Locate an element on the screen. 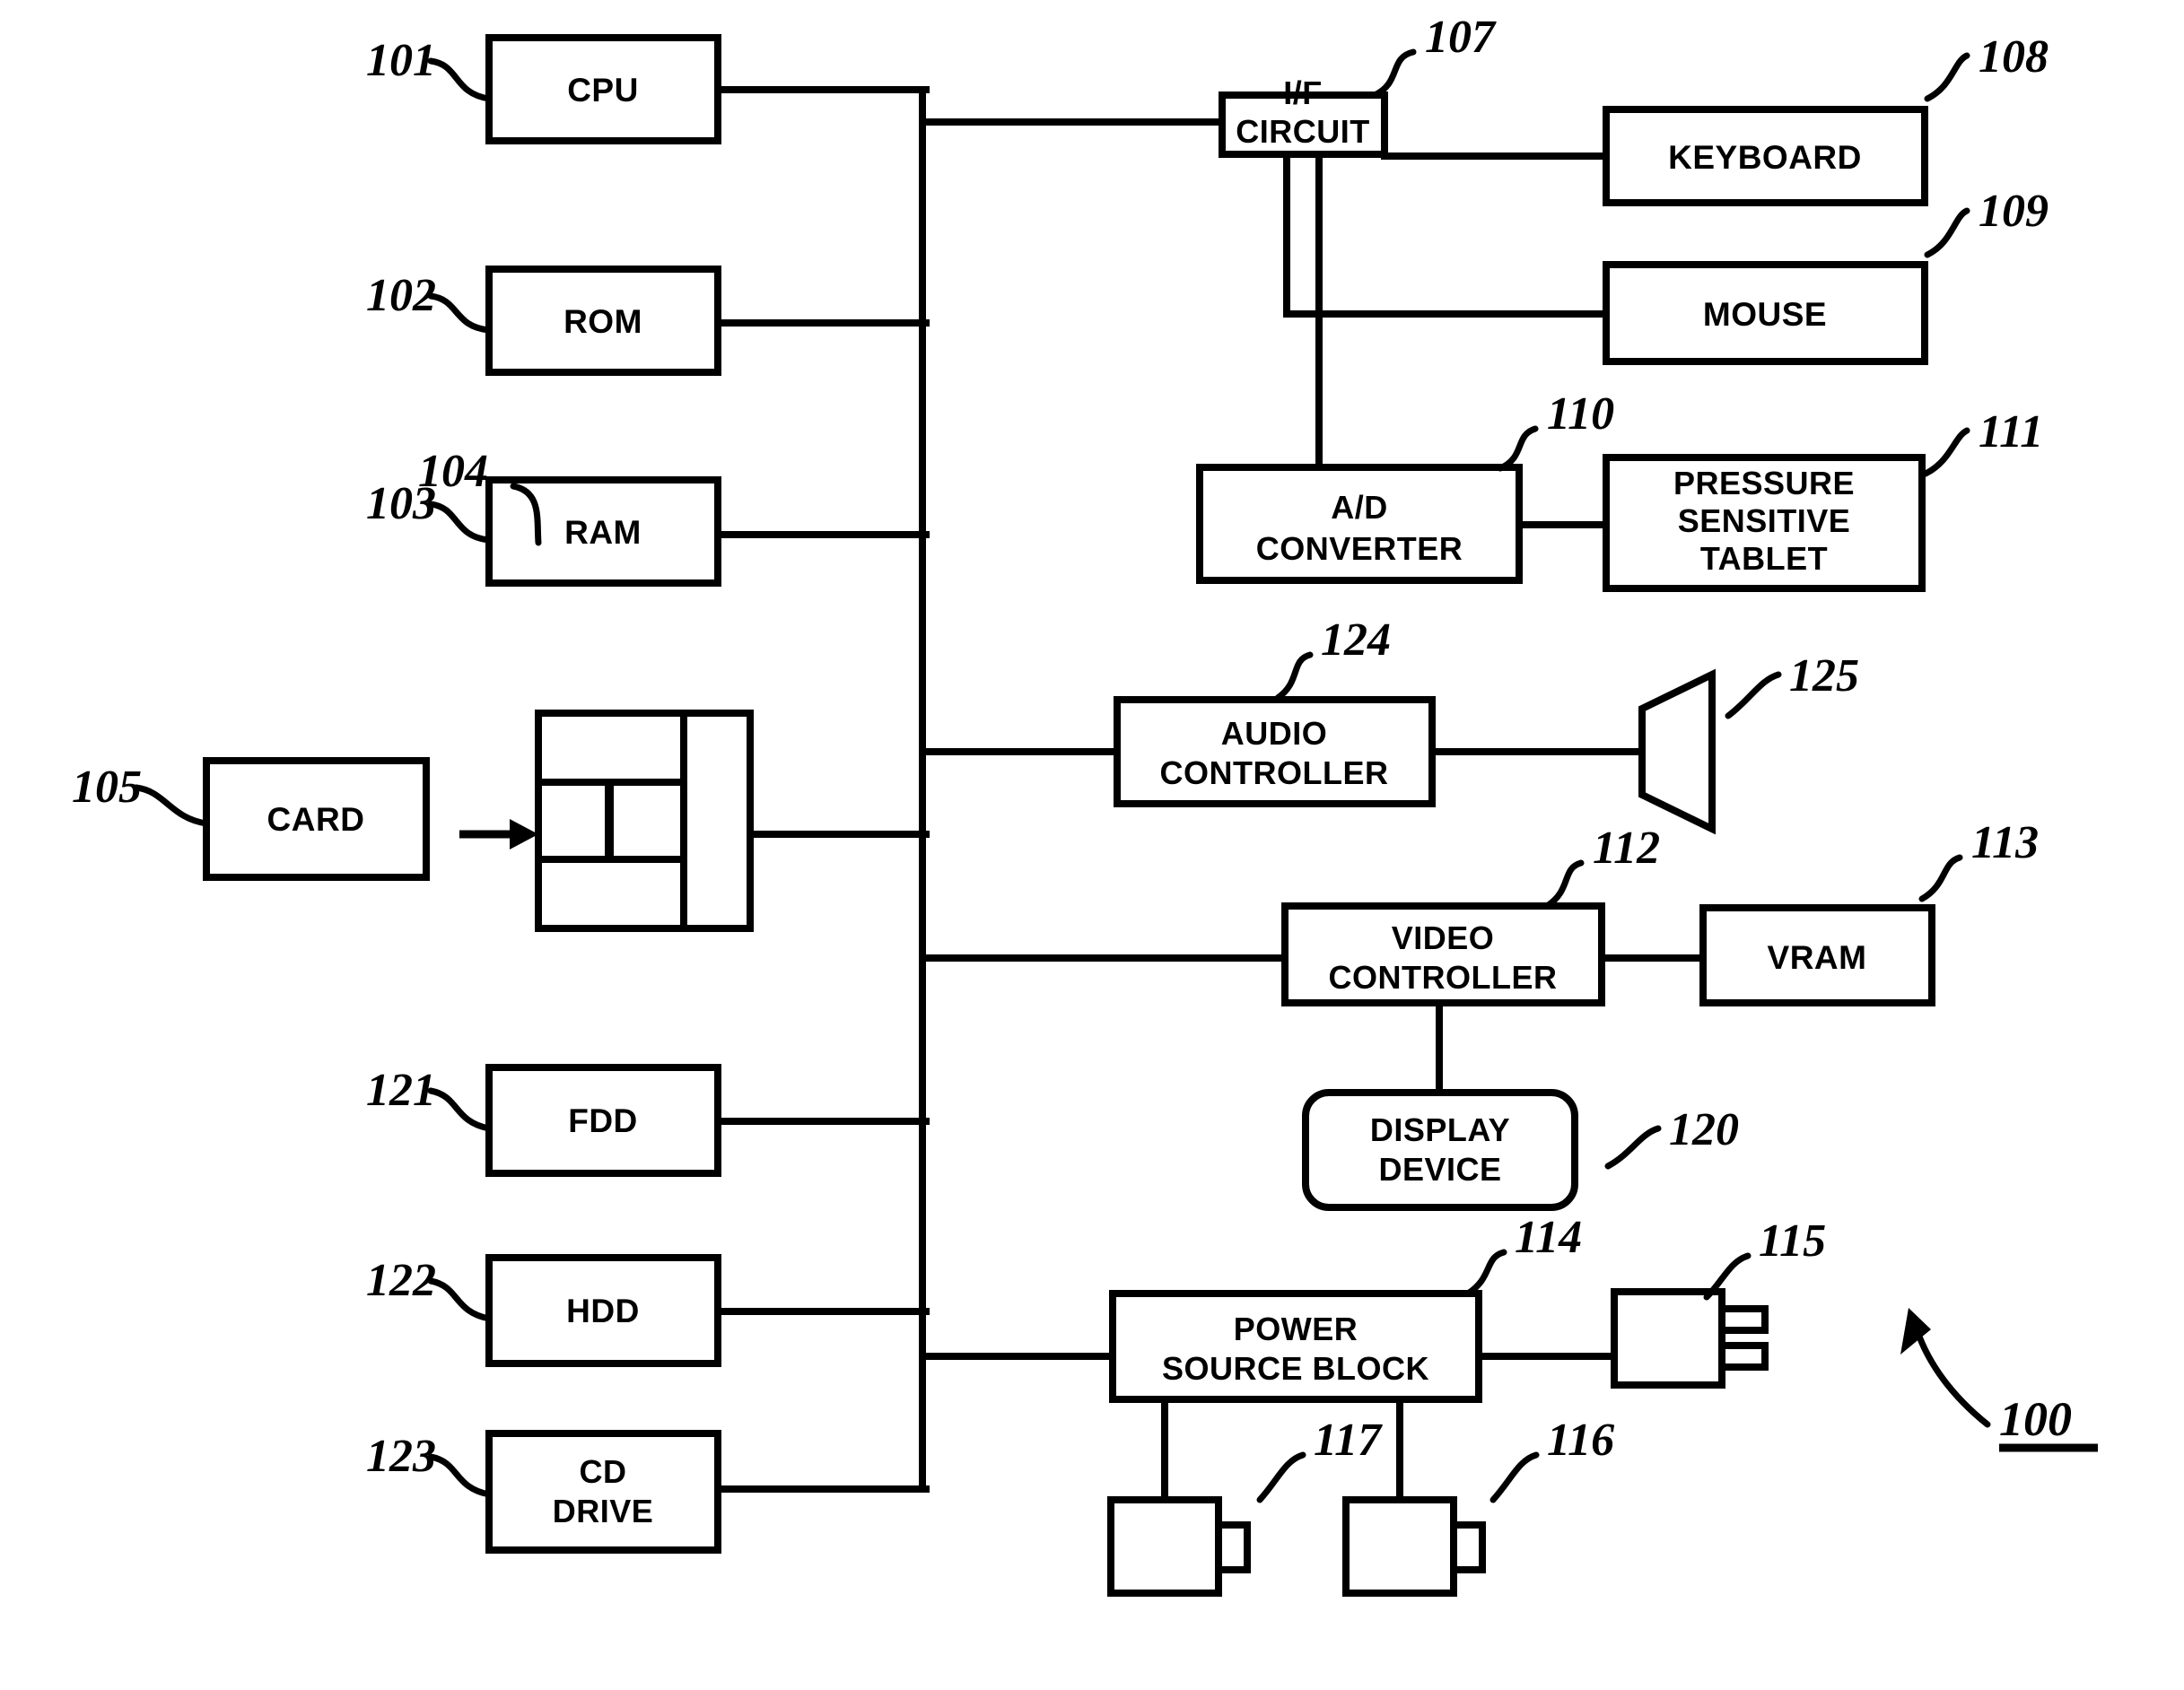 The height and width of the screenshot is (1690, 2184). ref-125: 125 is located at coordinates (1824, 675).